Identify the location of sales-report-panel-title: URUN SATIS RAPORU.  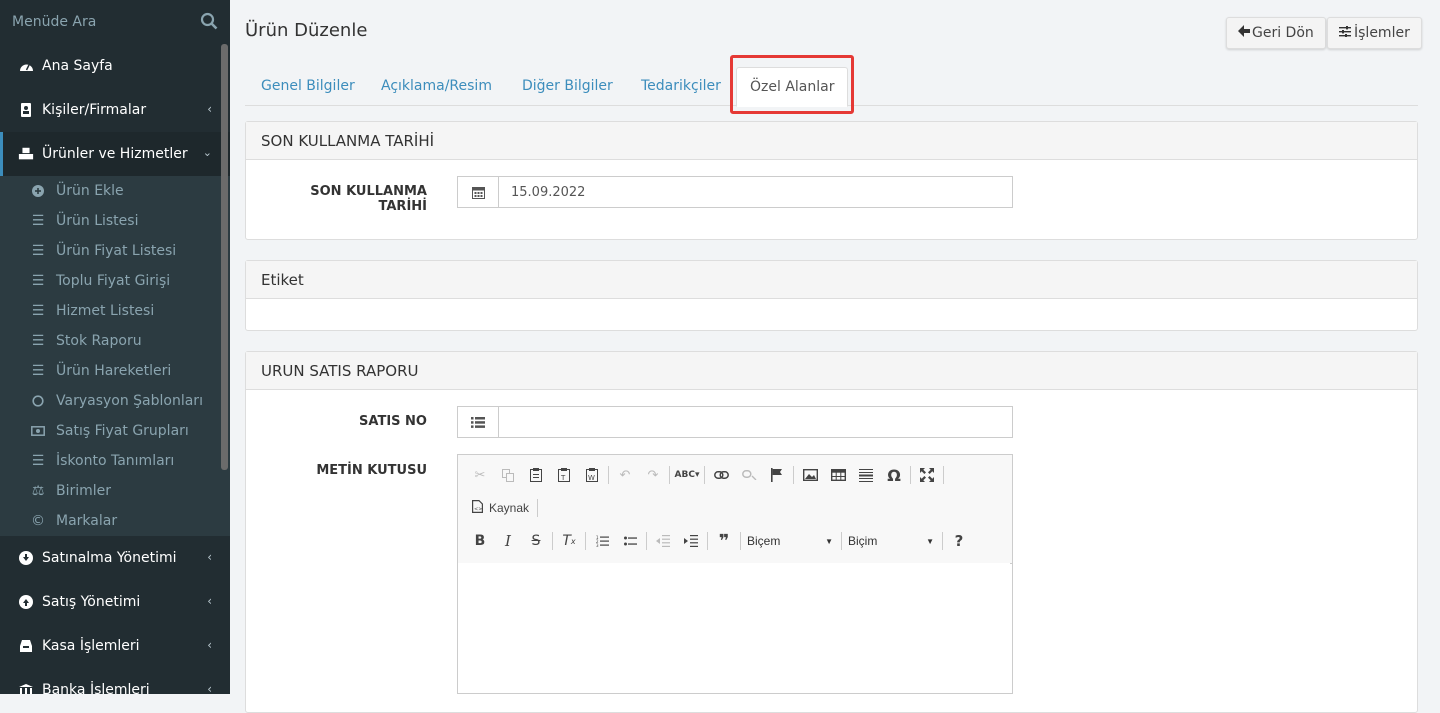
(831, 371).